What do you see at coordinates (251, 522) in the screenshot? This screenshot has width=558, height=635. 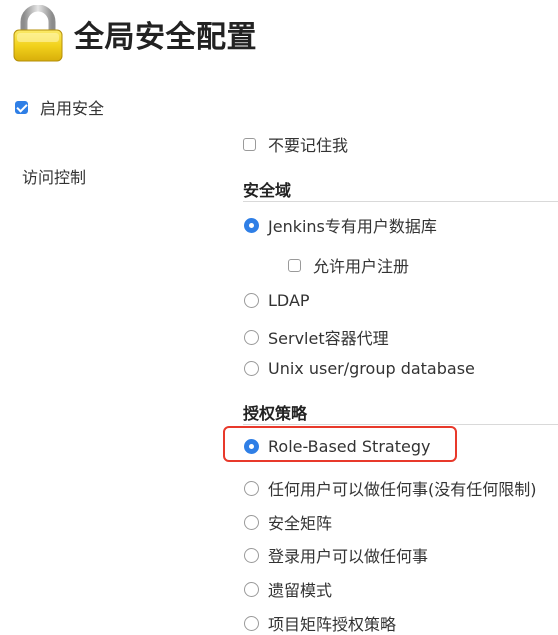 I see `auth-radio-matrix` at bounding box center [251, 522].